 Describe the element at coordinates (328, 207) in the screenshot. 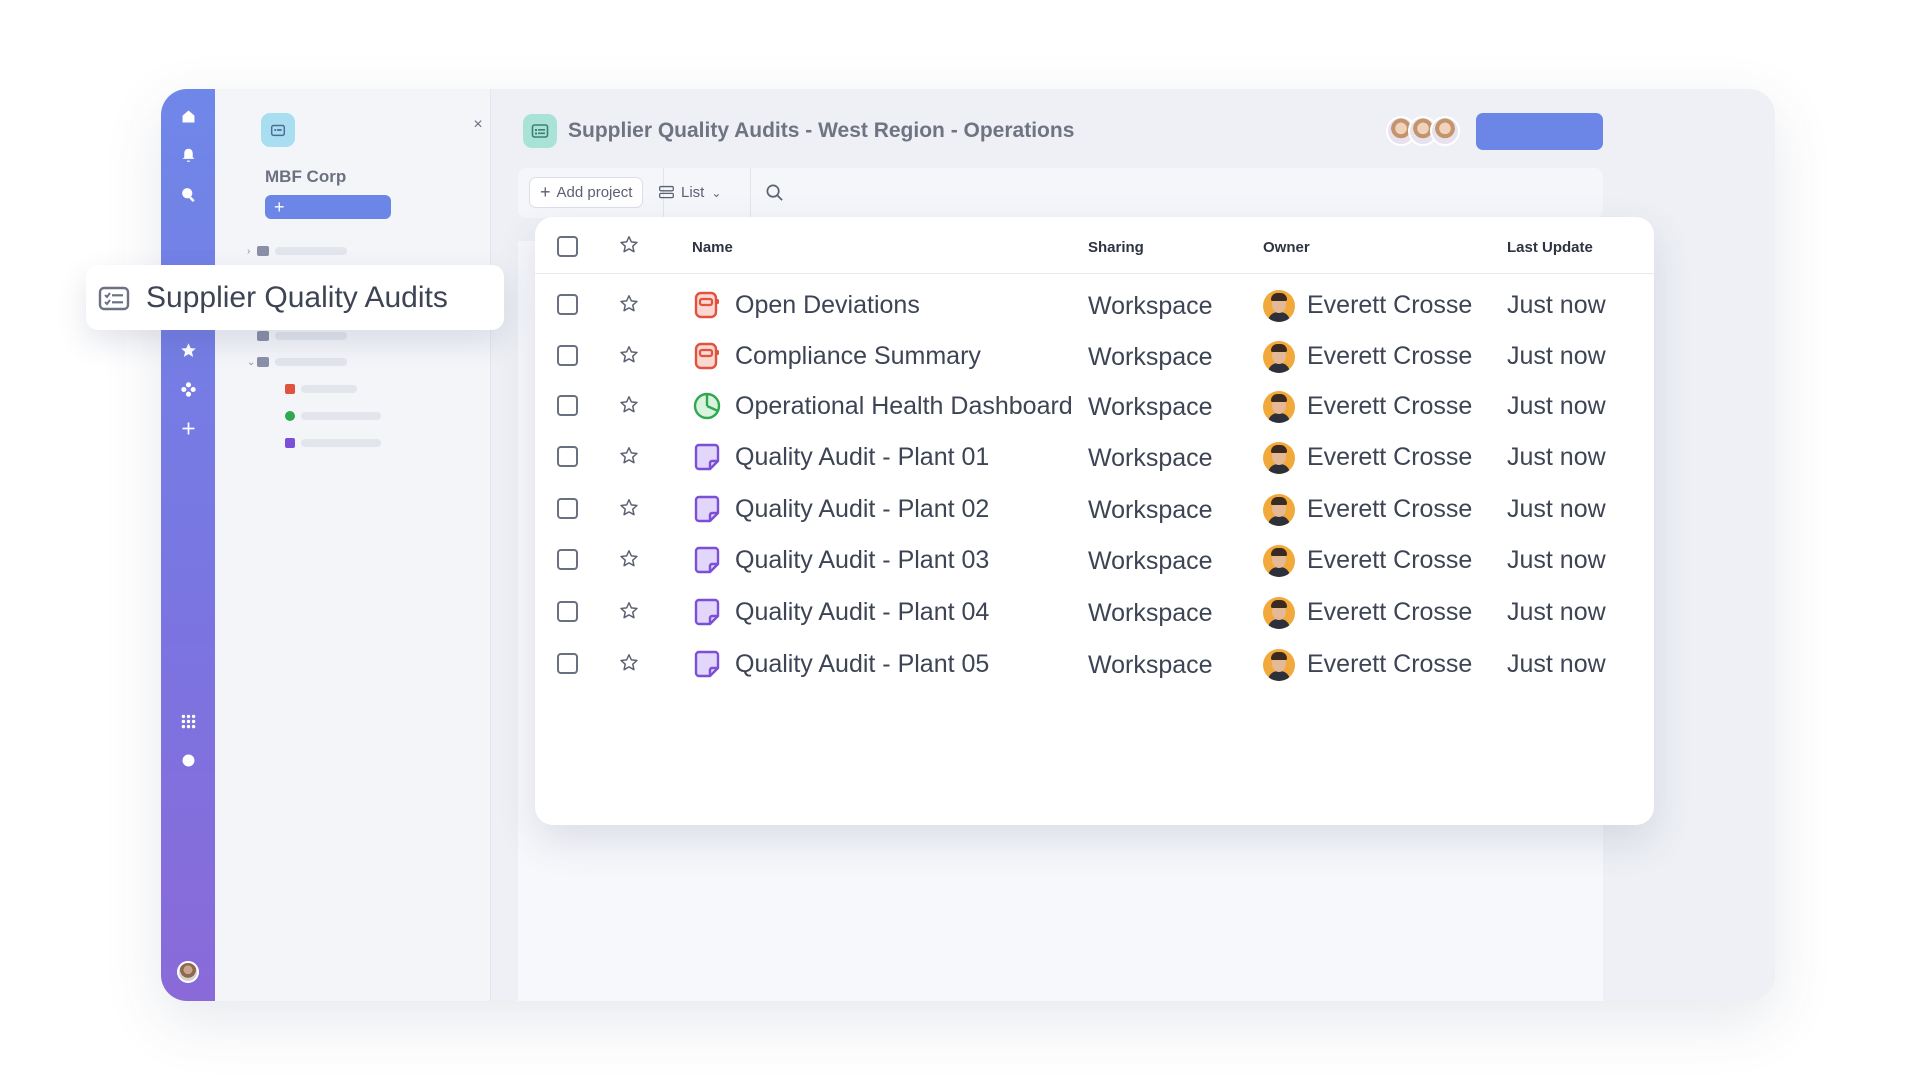

I see `workspace-add-button: +` at that location.